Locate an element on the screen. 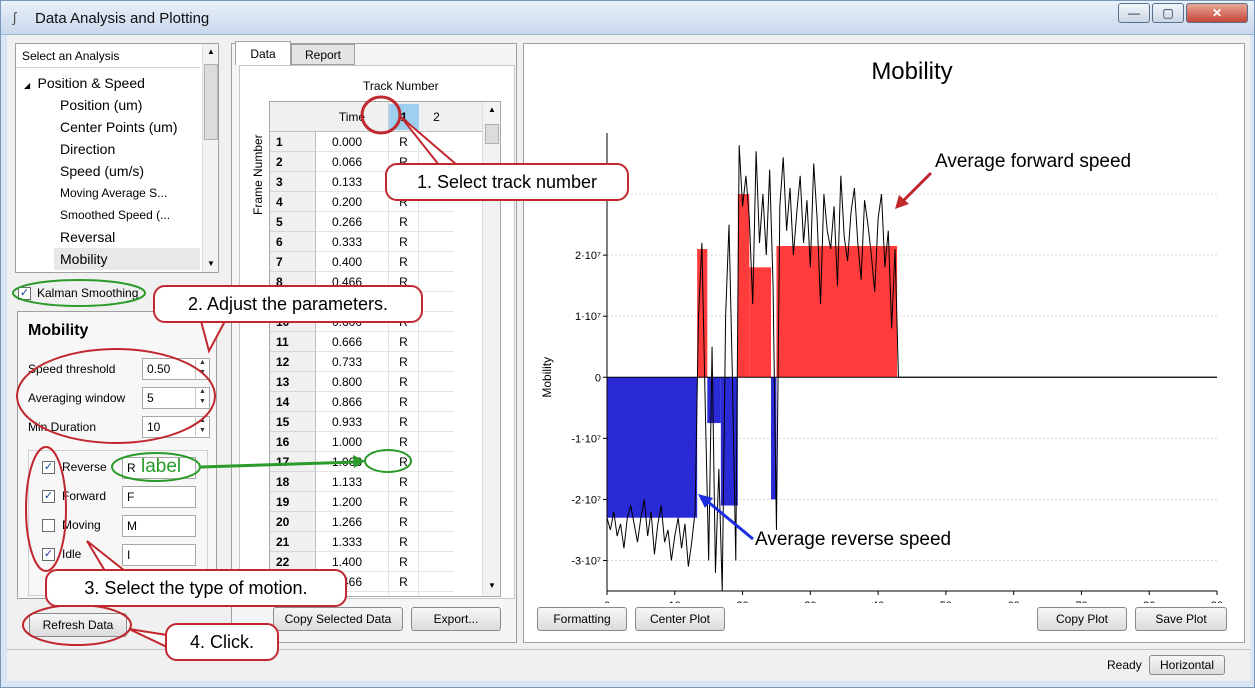  reverse-speed-annotation: Average reverse speed is located at coordinates (853, 539).